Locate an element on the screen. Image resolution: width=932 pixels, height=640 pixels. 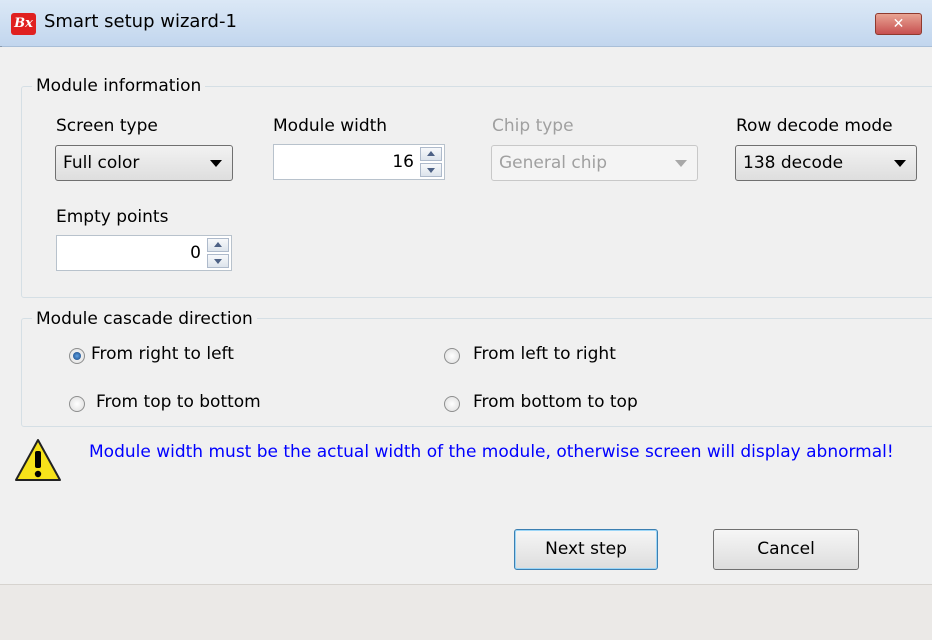
screen-type-value: Full color is located at coordinates (101, 163).